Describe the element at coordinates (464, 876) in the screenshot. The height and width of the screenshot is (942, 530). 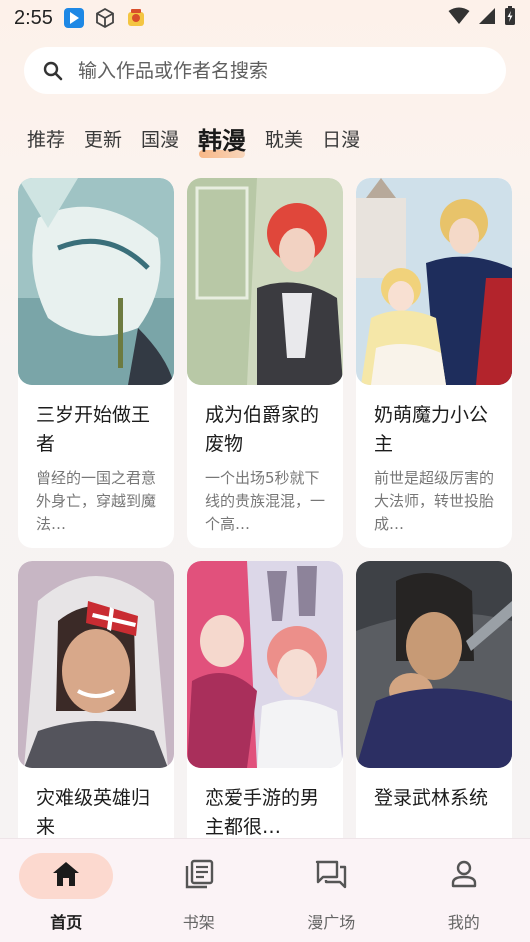
I see `profile-icon` at that location.